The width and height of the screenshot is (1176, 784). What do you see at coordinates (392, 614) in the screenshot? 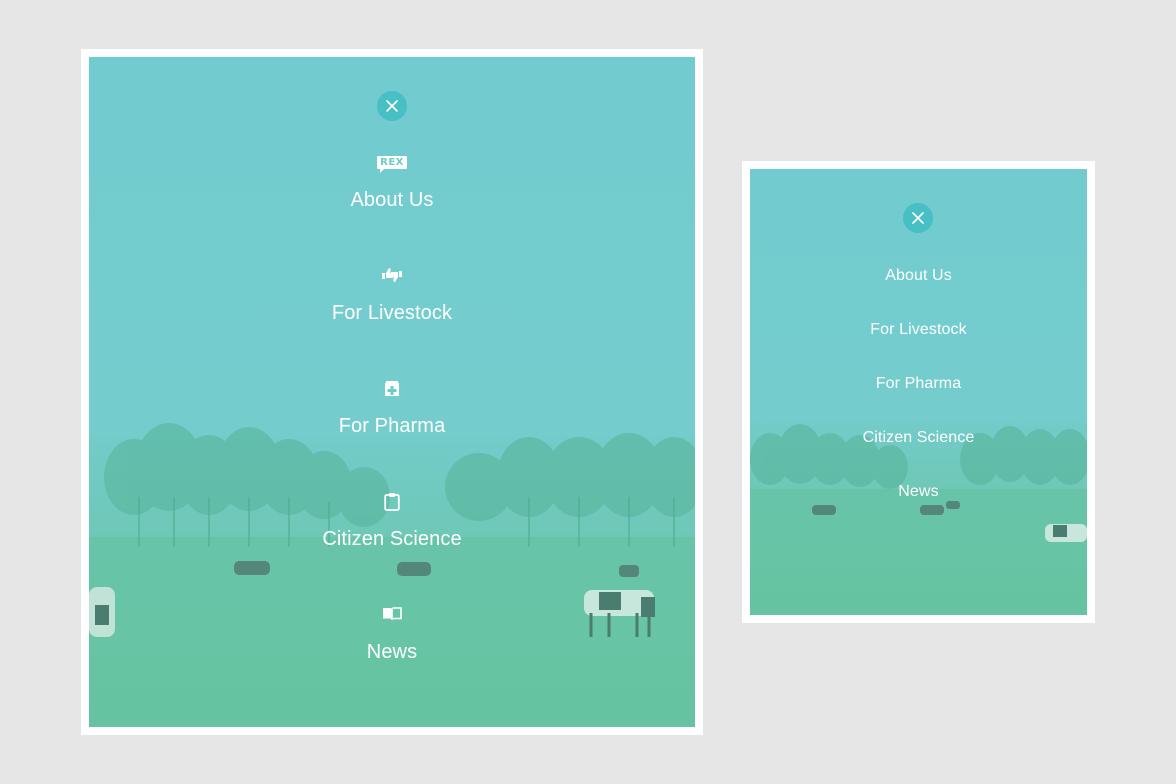
I see `open-book-icon` at bounding box center [392, 614].